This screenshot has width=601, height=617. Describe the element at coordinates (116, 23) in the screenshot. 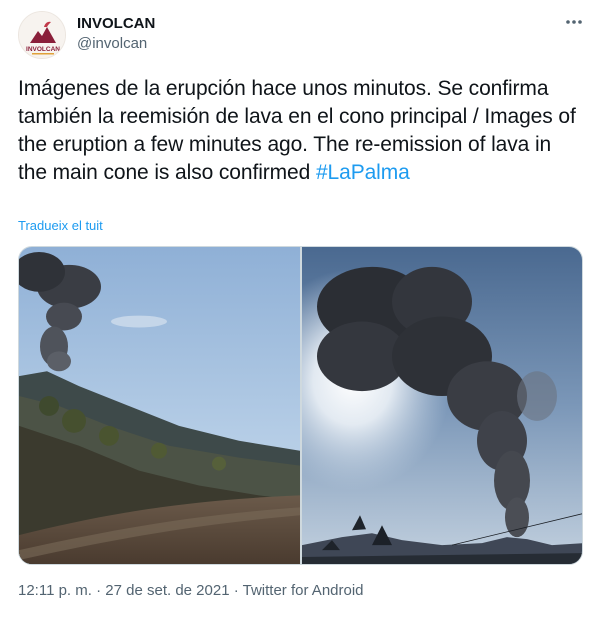

I see `author-name: INVOLCAN` at that location.